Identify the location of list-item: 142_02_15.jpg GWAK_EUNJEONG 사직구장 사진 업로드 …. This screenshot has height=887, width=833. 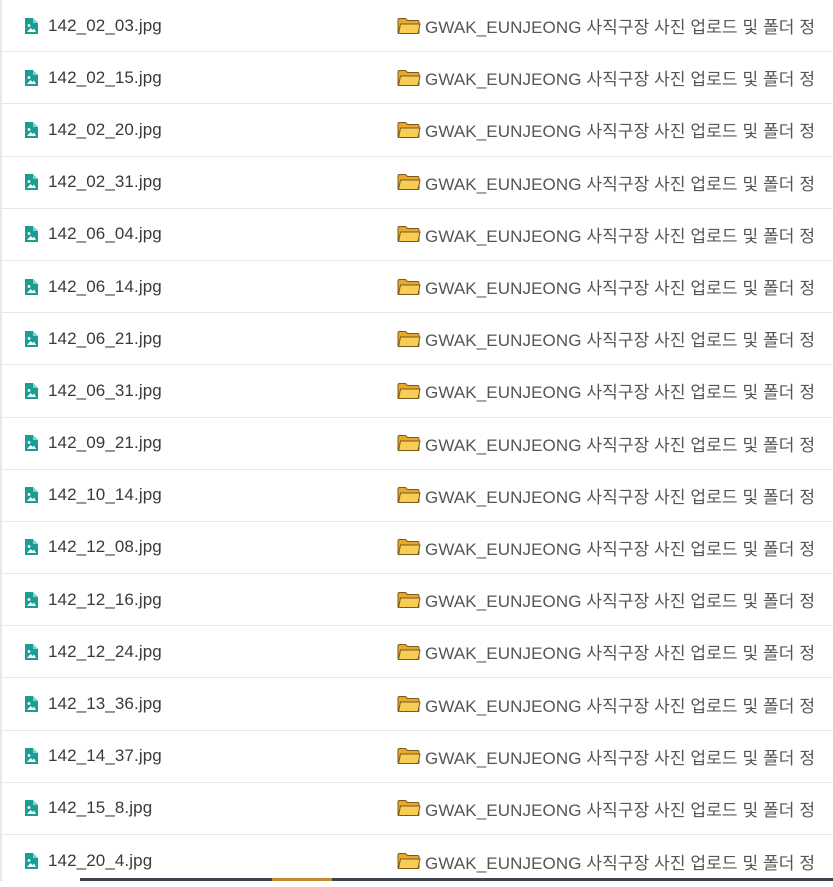
(417, 78).